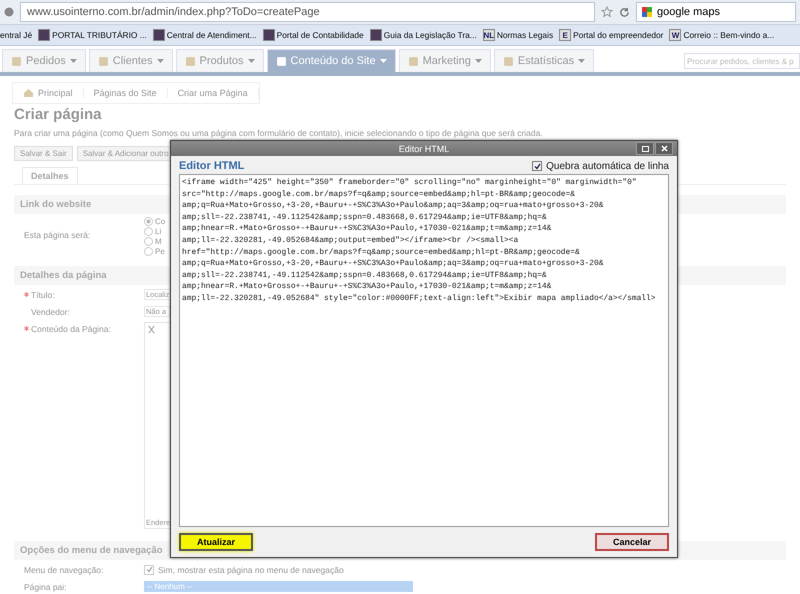 This screenshot has width=800, height=594. I want to click on dialog-title: Editor HTML, so click(424, 149).